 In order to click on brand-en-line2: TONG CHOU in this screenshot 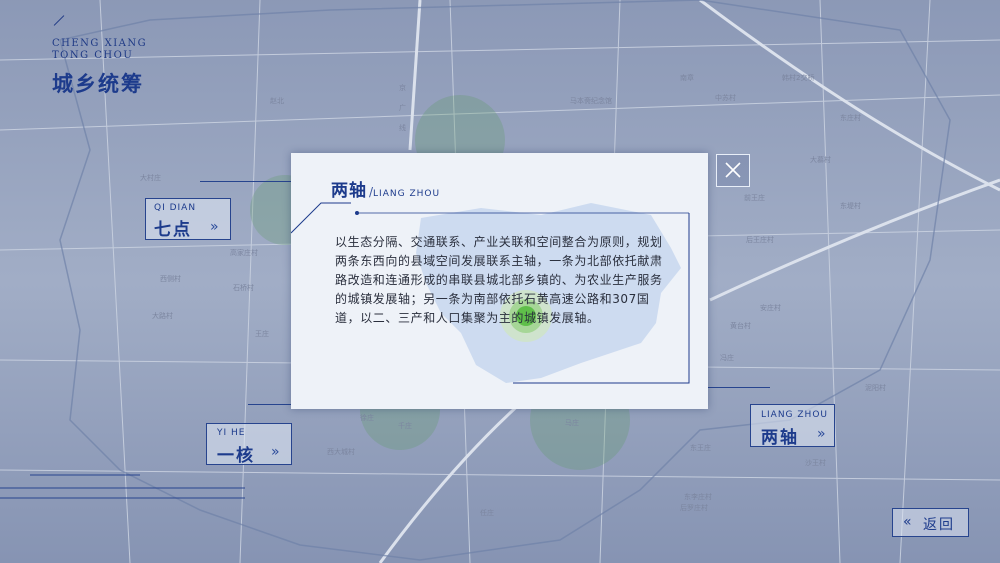, I will do `click(93, 55)`.